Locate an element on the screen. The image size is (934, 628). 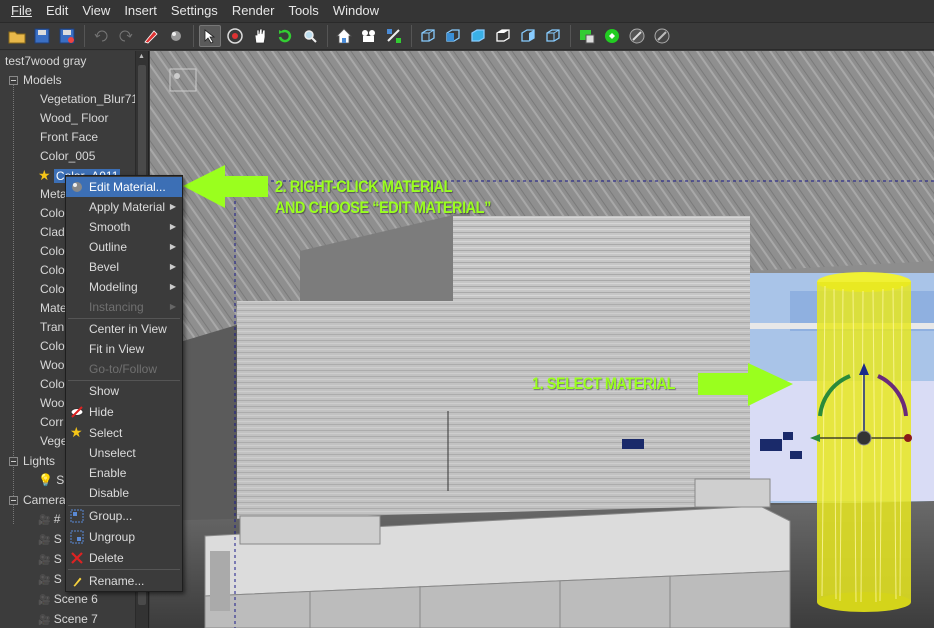
render-icon is located at coordinates (587, 36).